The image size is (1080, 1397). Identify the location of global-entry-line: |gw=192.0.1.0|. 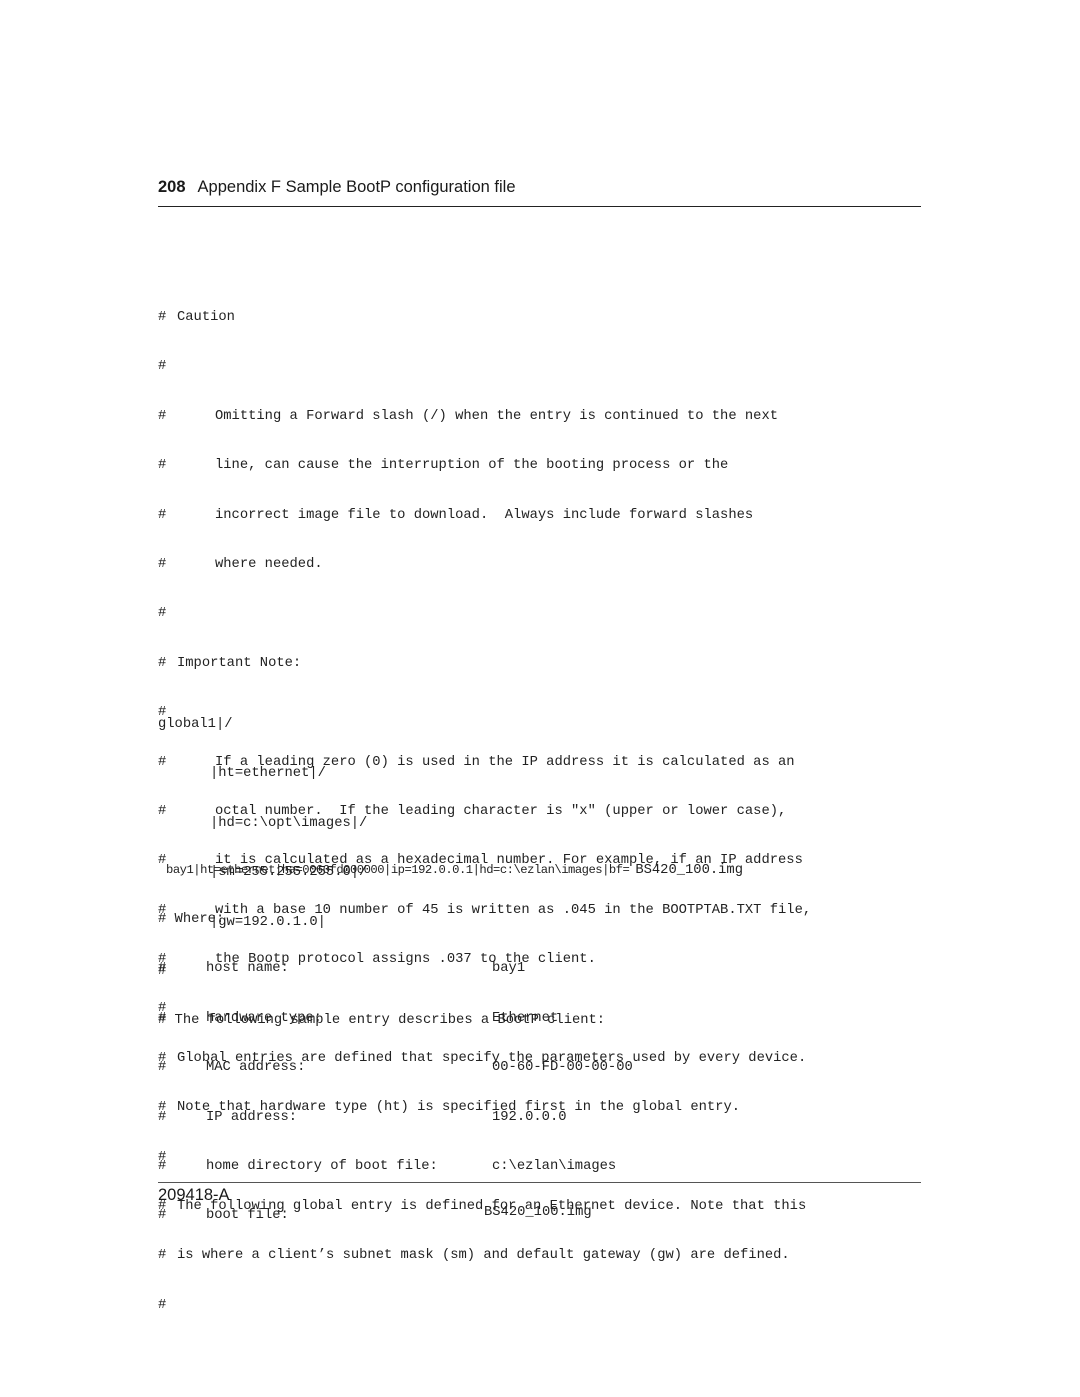
(268, 922).